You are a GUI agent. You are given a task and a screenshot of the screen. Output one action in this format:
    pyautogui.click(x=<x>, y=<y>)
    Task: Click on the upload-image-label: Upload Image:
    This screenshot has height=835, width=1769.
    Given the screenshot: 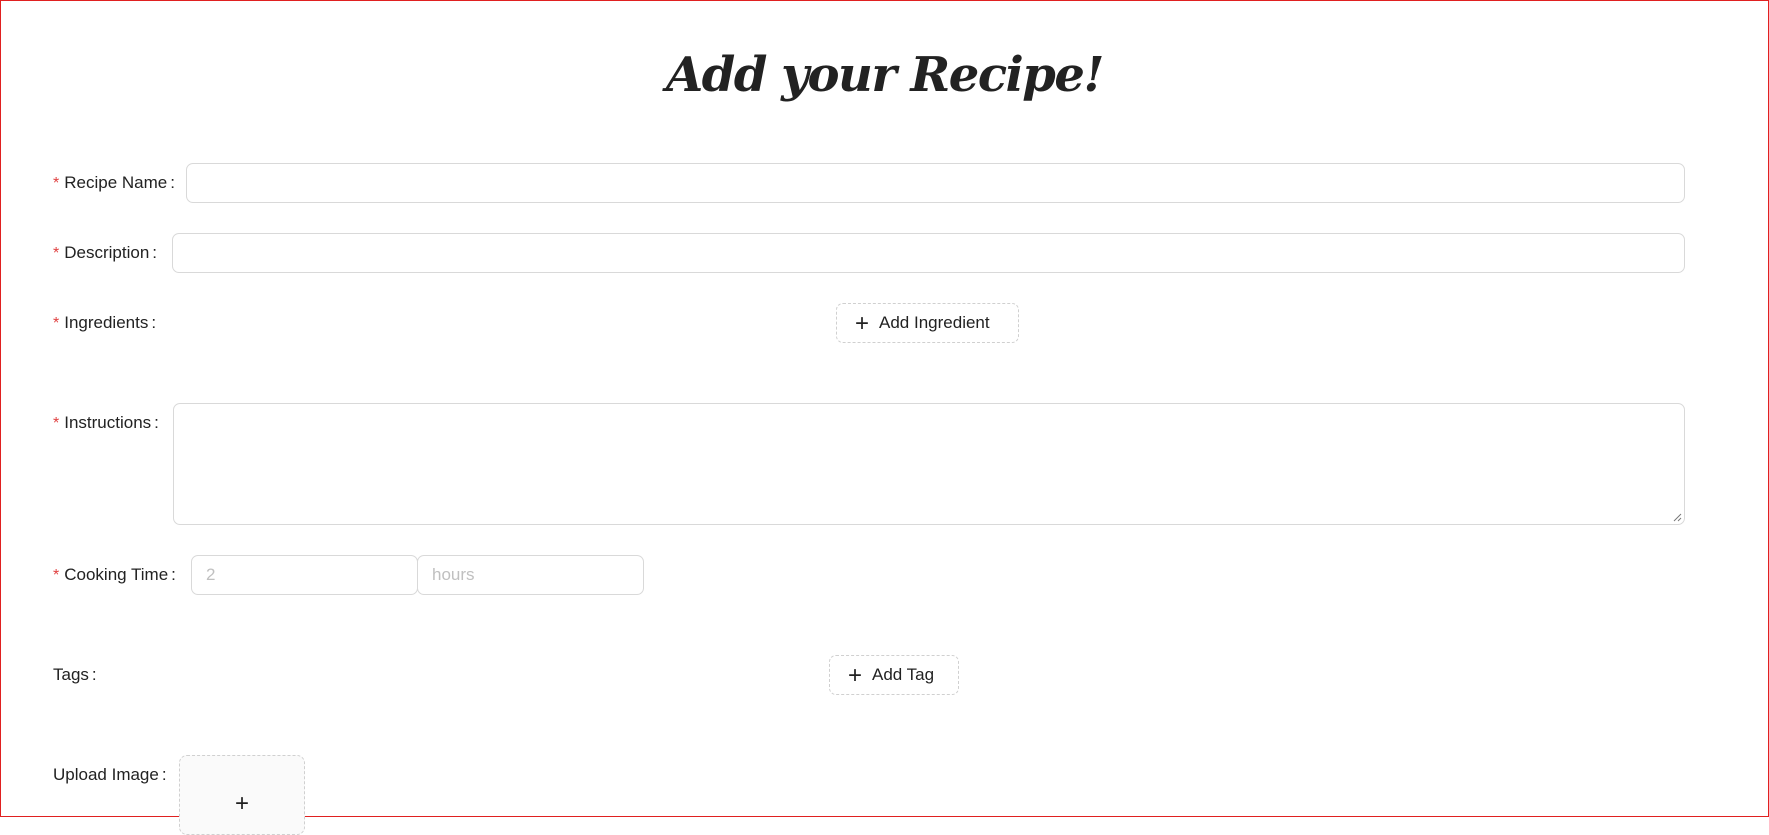 What is the action you would take?
    pyautogui.click(x=110, y=775)
    